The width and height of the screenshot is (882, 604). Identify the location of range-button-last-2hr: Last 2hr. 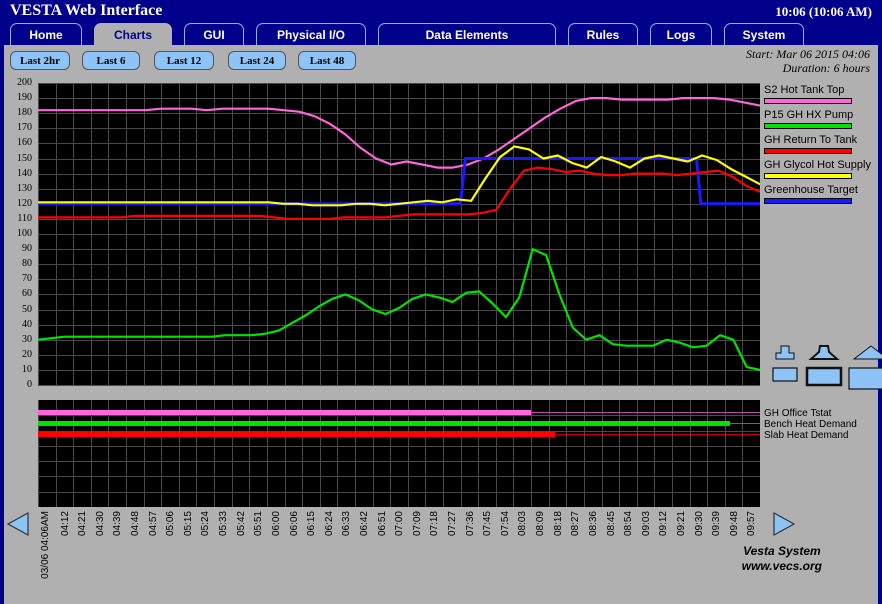
(40, 60).